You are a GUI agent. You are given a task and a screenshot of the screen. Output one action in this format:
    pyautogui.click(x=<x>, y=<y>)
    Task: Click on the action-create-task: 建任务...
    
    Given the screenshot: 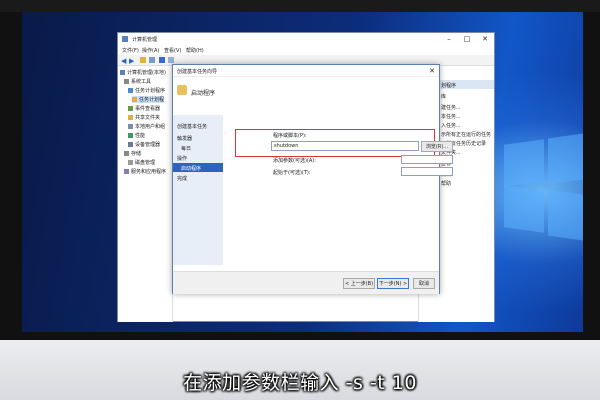 What is the action you would take?
    pyautogui.click(x=451, y=107)
    